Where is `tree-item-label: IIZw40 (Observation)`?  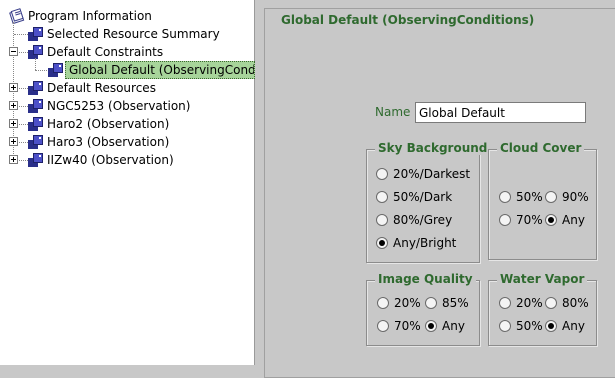
tree-item-label: IIZw40 (Observation) is located at coordinates (110, 160).